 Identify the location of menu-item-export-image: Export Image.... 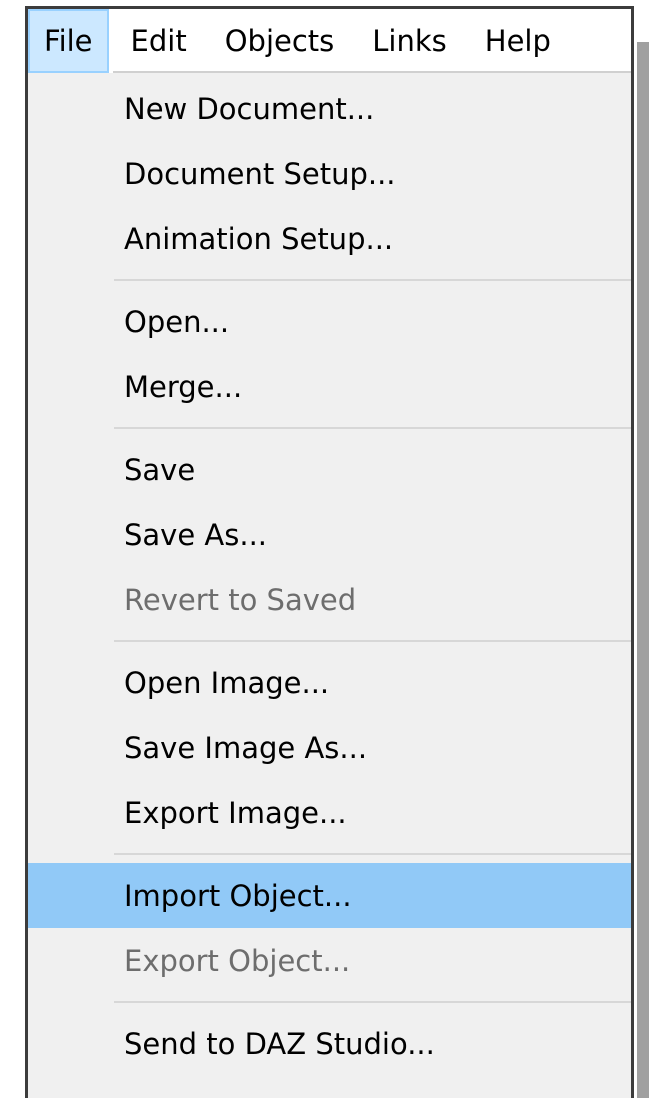
(329, 812).